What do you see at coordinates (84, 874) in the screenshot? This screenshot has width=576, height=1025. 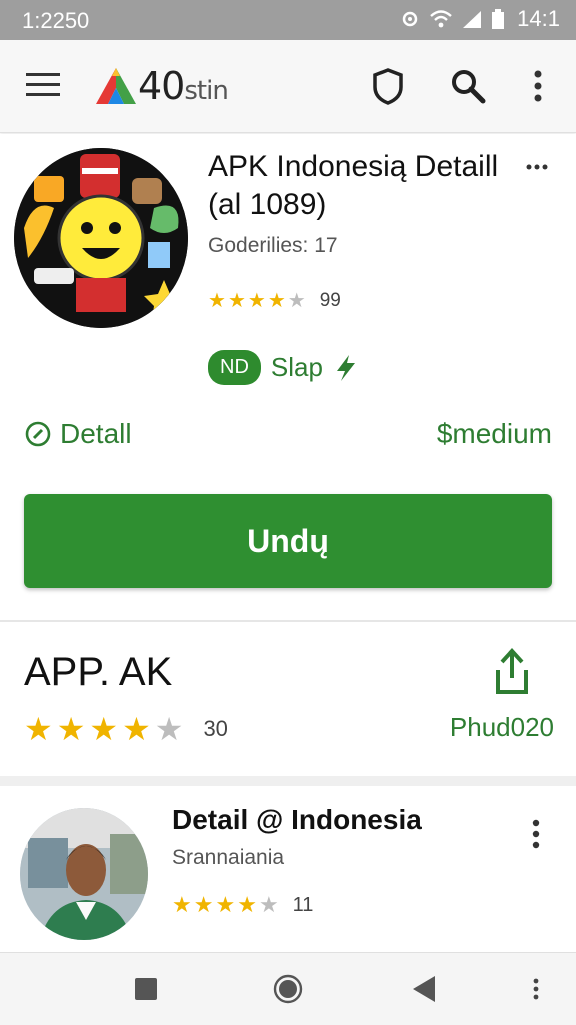 I see `avatar` at bounding box center [84, 874].